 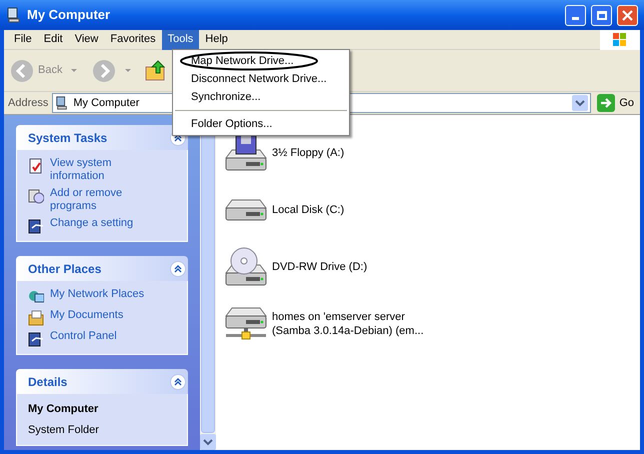 I want to click on drive-label: Local Disk (C:), so click(x=308, y=209).